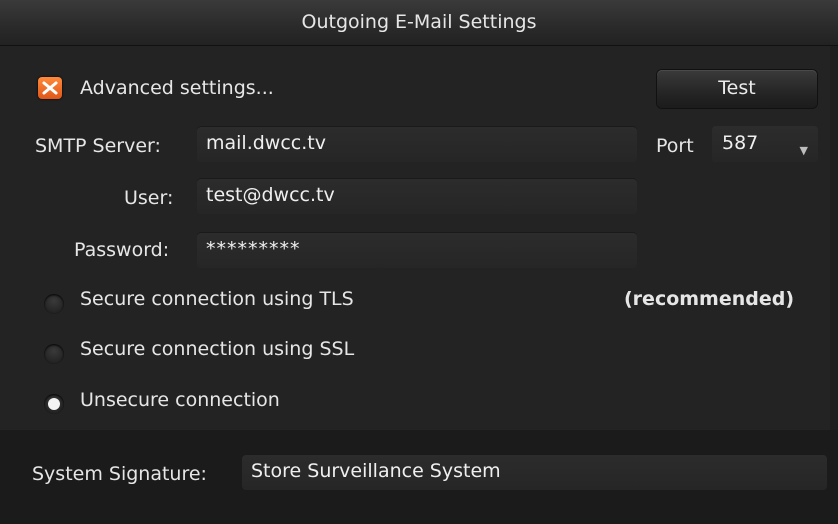 The image size is (838, 524). I want to click on test-button: Test, so click(737, 89).